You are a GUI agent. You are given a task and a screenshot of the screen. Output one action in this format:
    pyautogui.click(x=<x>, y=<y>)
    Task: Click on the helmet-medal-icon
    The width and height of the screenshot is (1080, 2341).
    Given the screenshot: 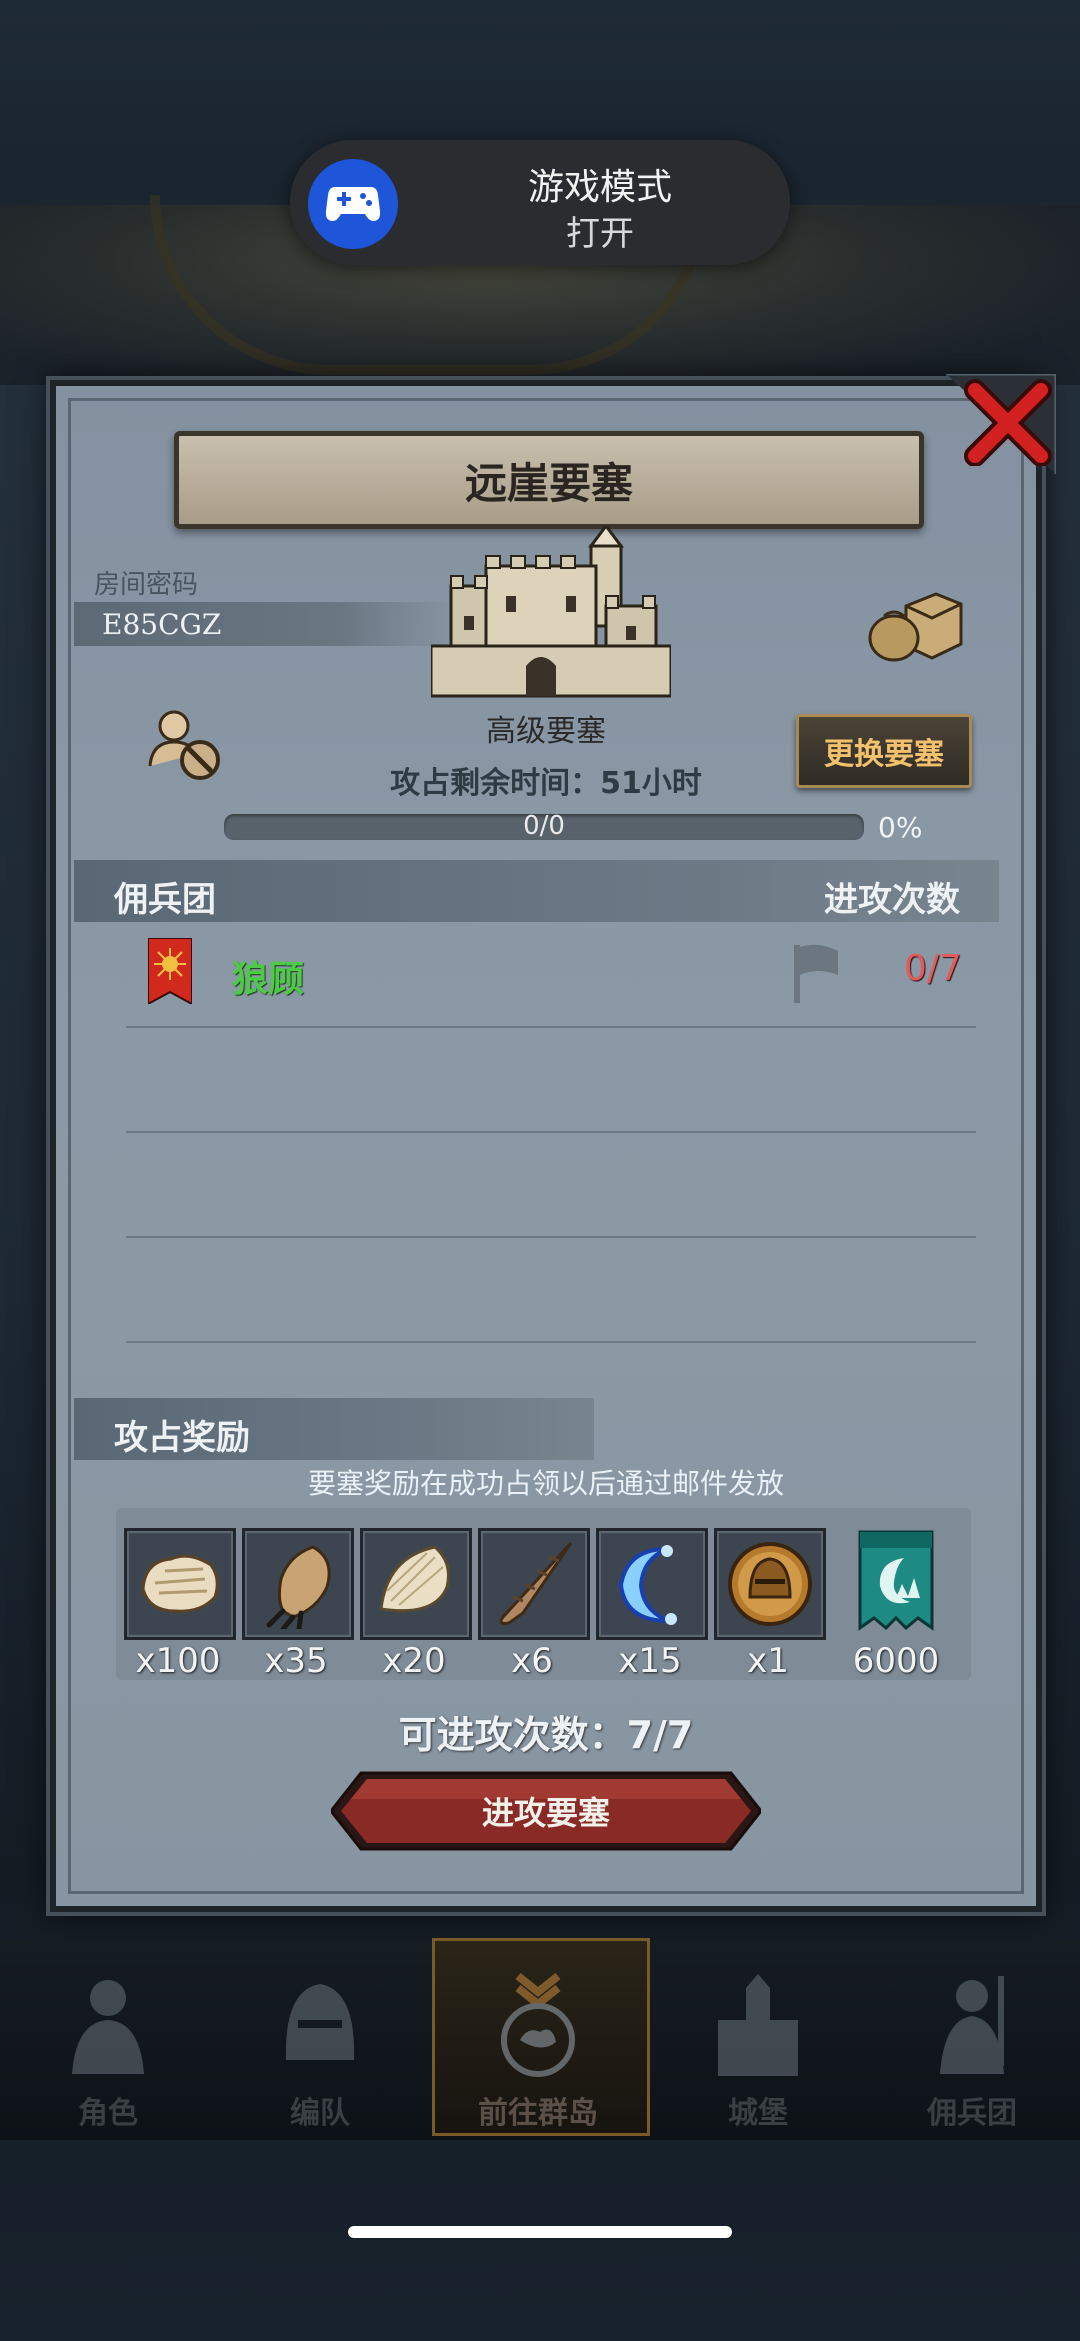 What is the action you would take?
    pyautogui.click(x=770, y=1584)
    